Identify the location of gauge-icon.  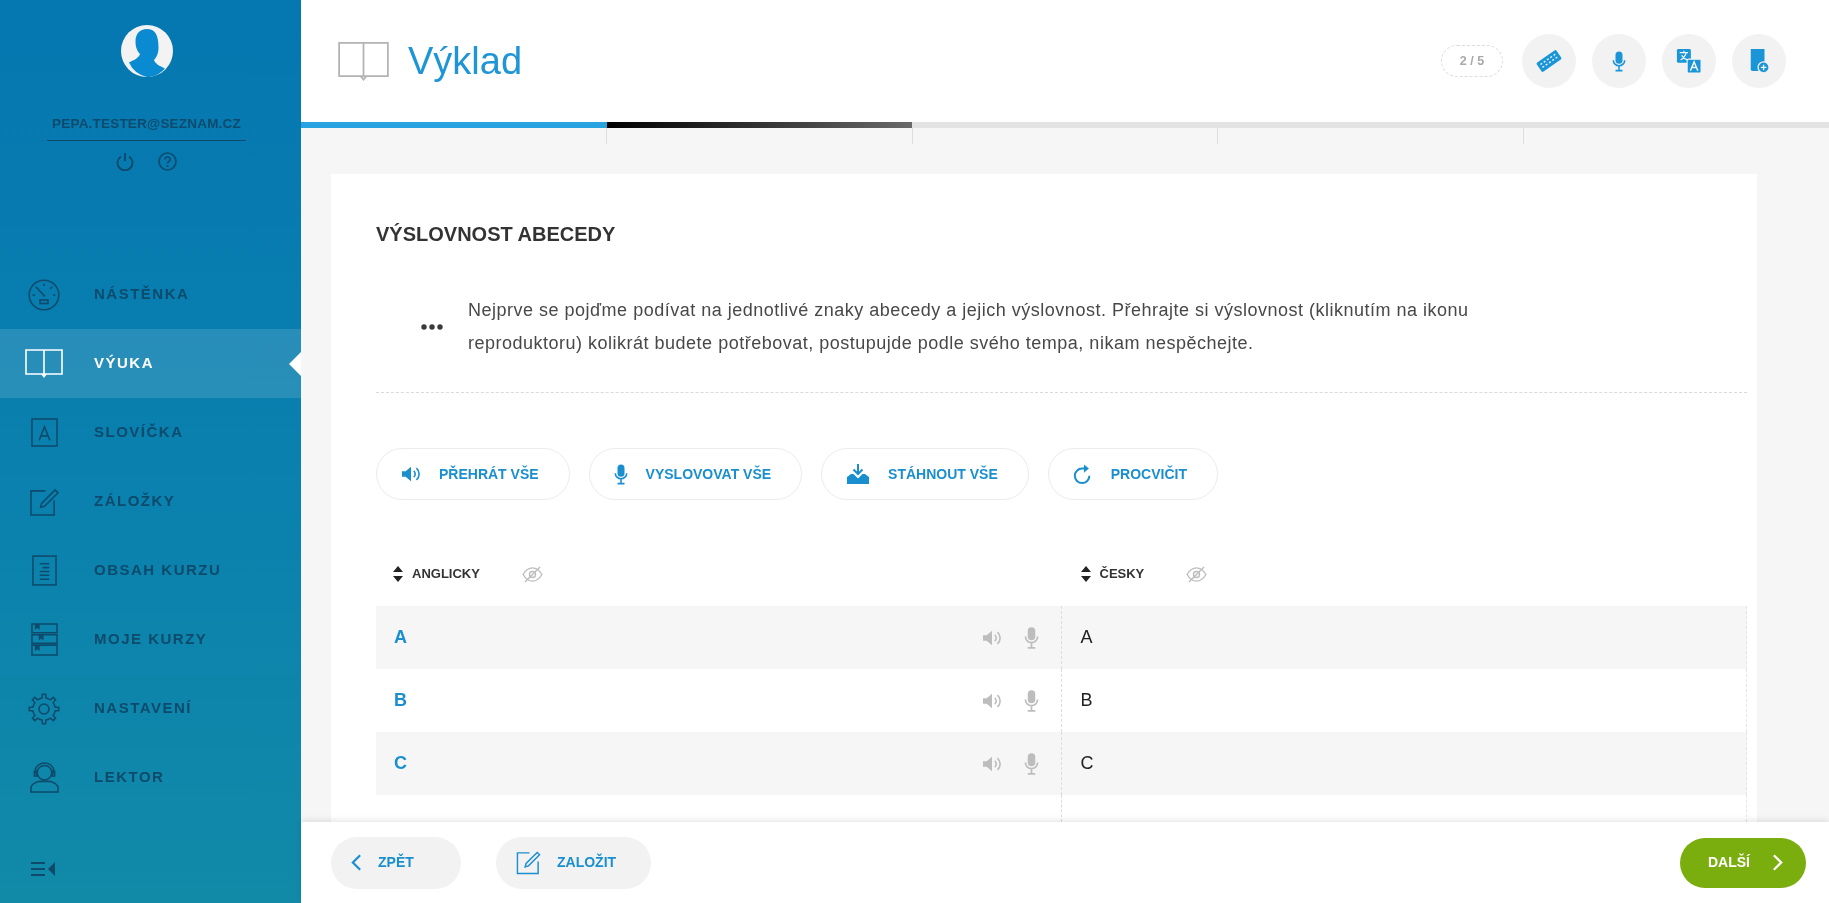
(44, 294).